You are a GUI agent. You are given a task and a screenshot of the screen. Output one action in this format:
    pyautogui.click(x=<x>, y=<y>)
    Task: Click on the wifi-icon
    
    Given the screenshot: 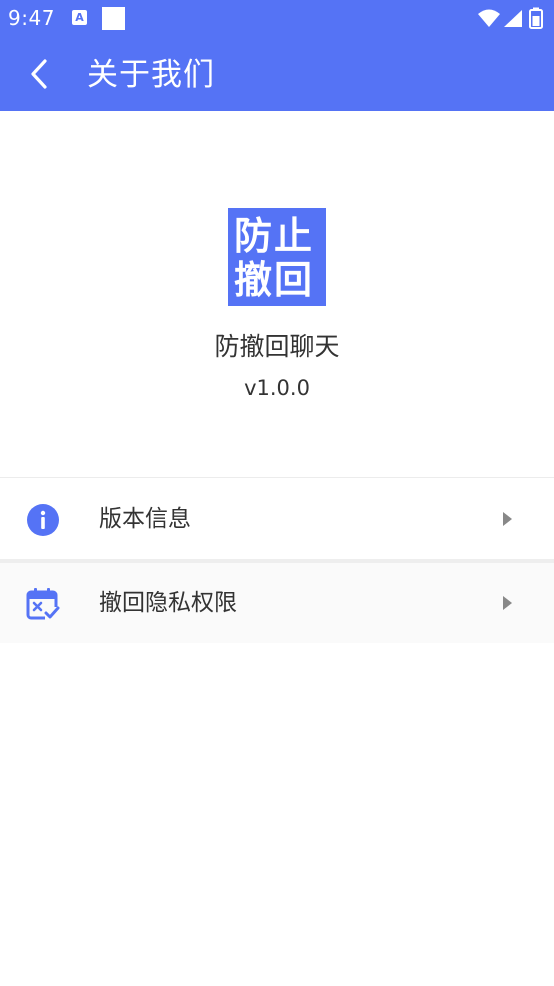 What is the action you would take?
    pyautogui.click(x=489, y=18)
    